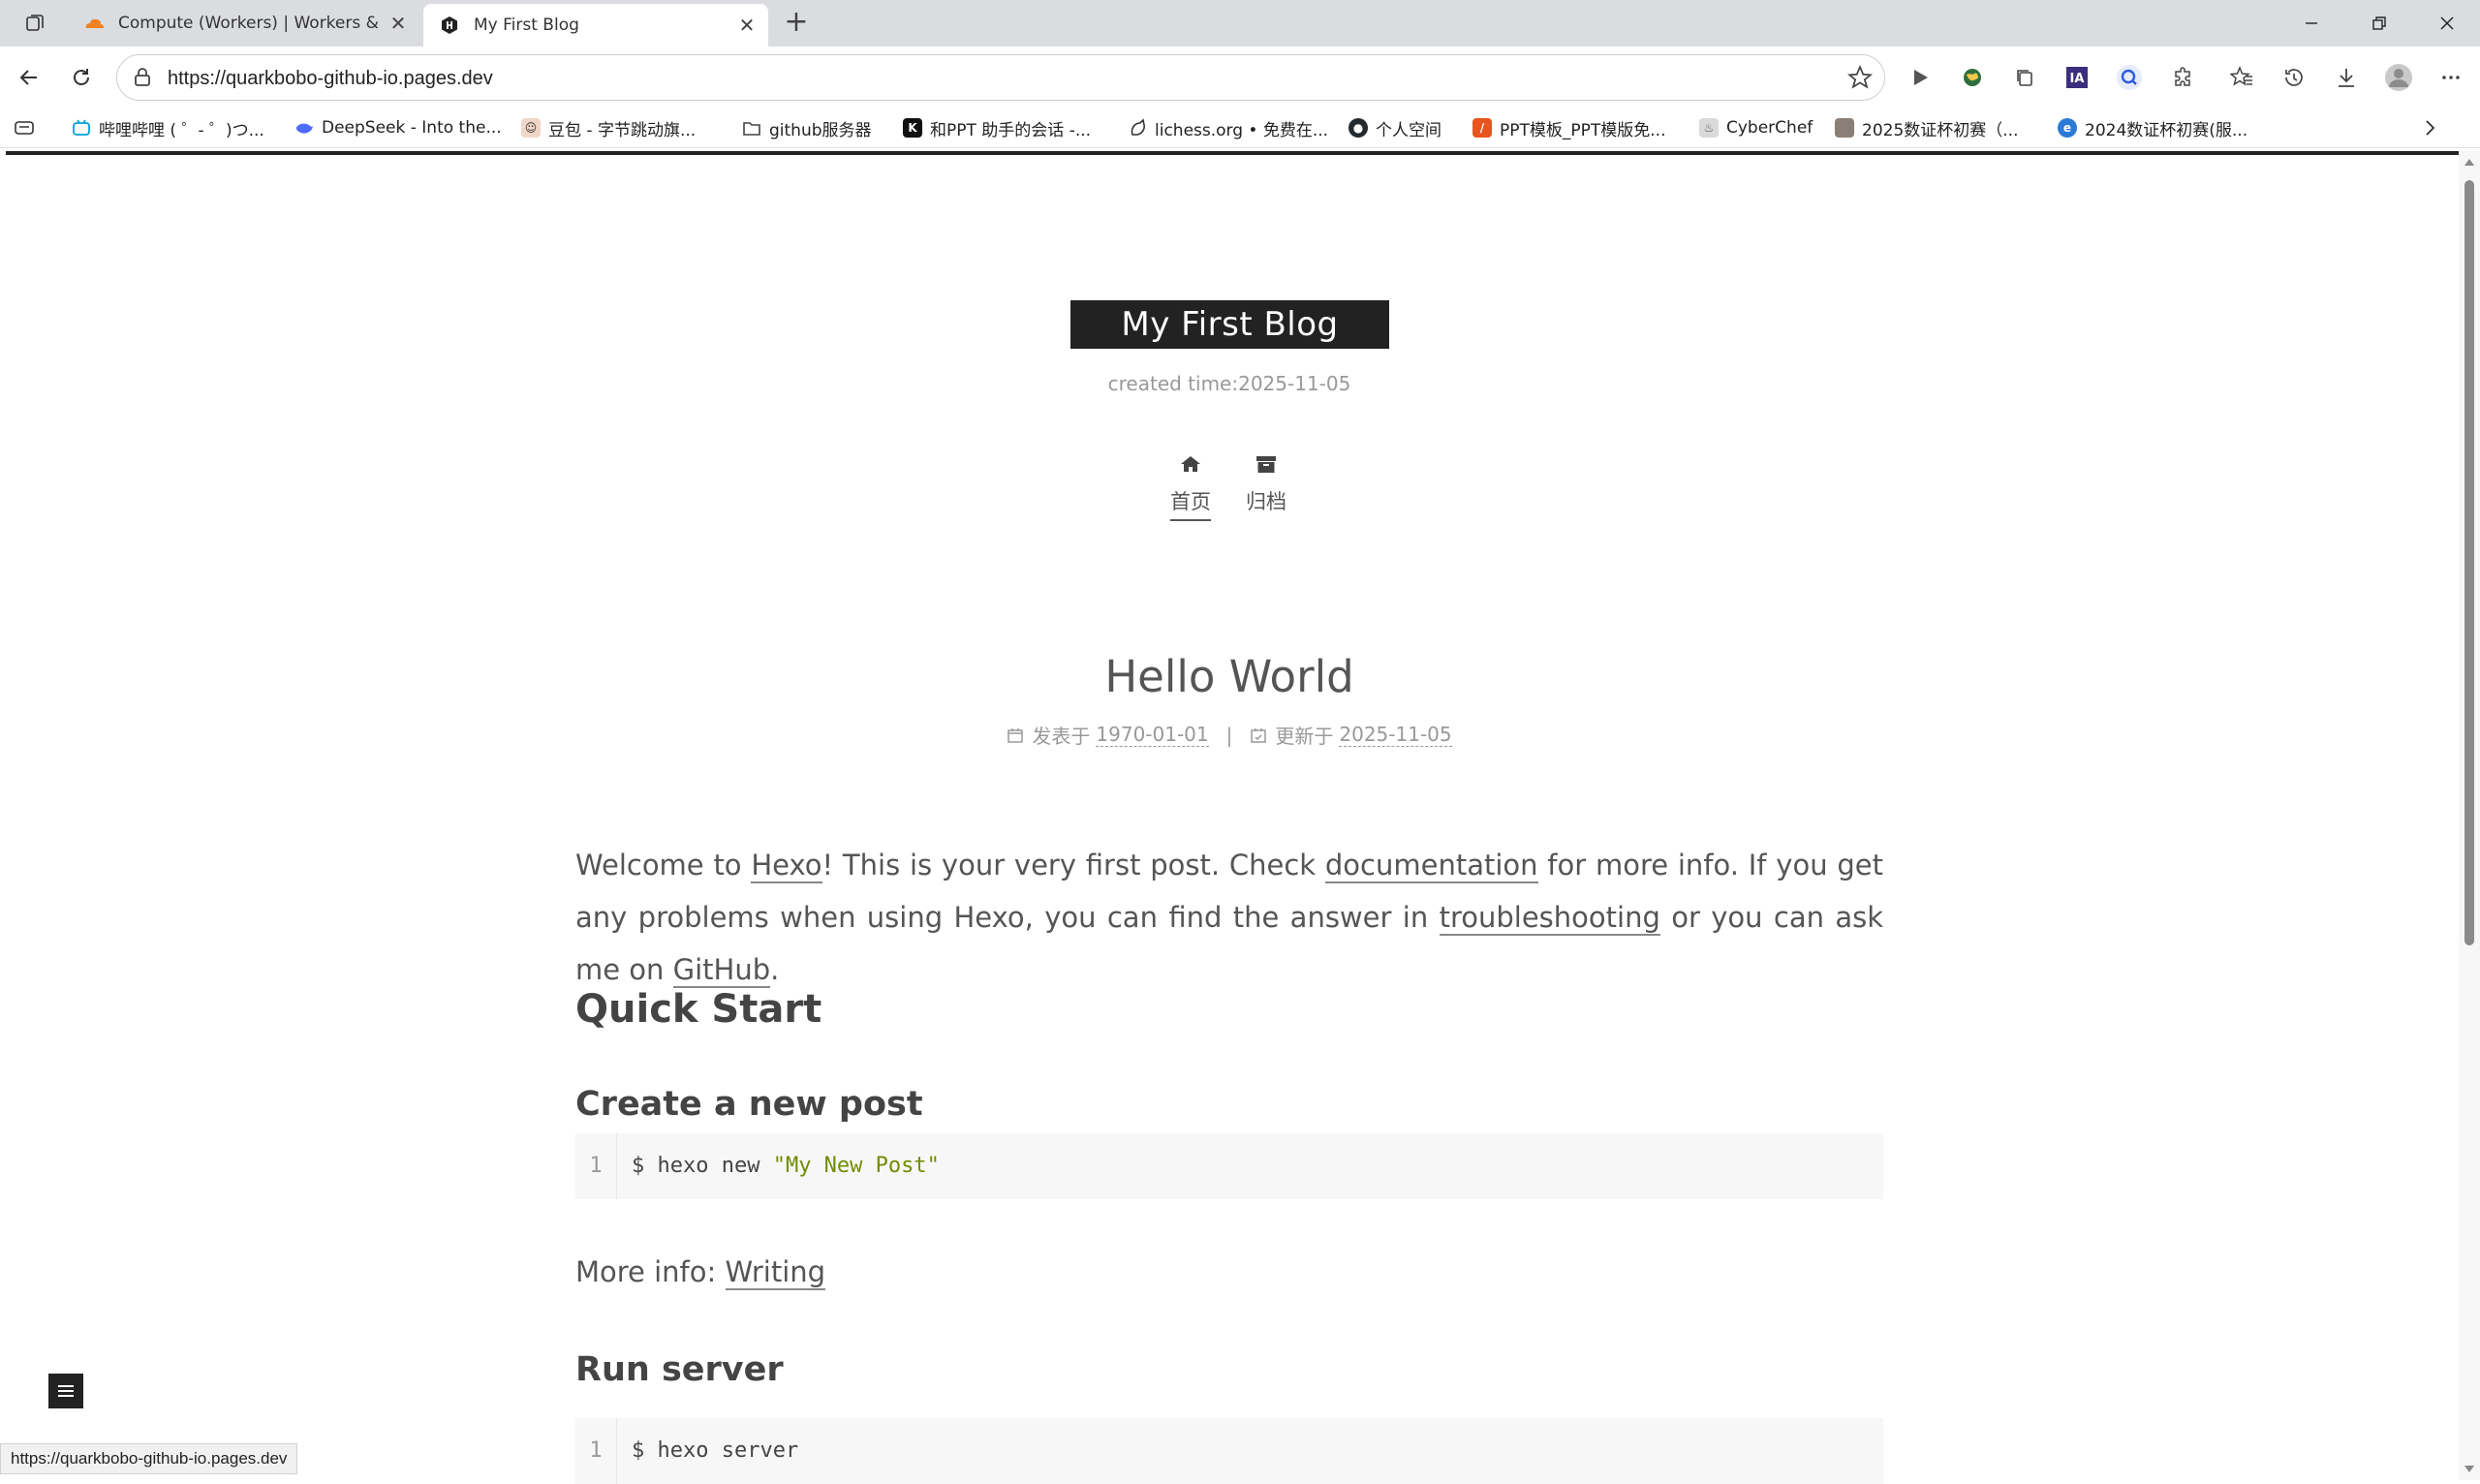 The width and height of the screenshot is (2480, 1484). I want to click on address-bar, so click(1000, 78).